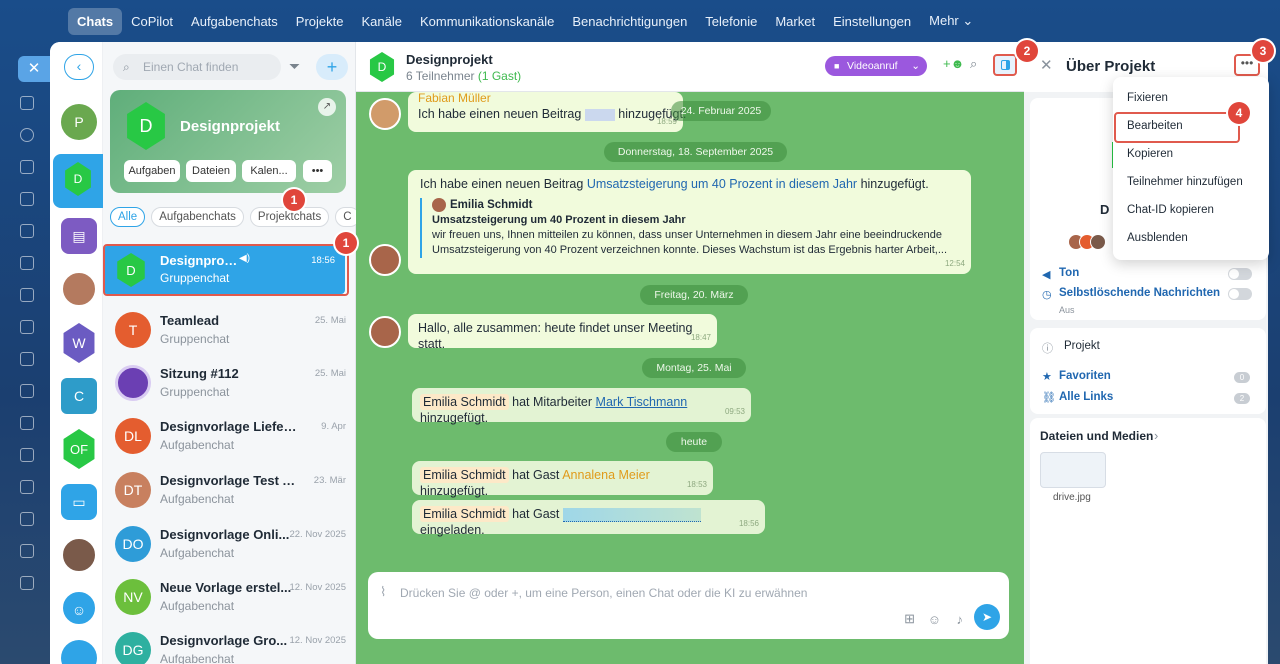 Image resolution: width=1280 pixels, height=664 pixels. What do you see at coordinates (79, 449) in the screenshot?
I see `avatar-of: OF` at bounding box center [79, 449].